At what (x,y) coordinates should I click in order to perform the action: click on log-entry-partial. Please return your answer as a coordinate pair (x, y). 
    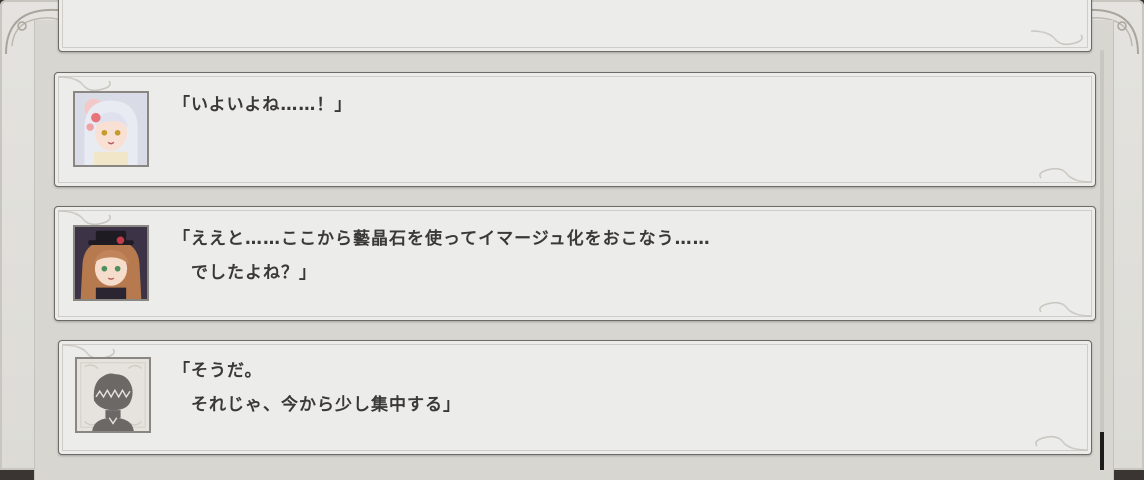
    Looking at the image, I should click on (575, 26).